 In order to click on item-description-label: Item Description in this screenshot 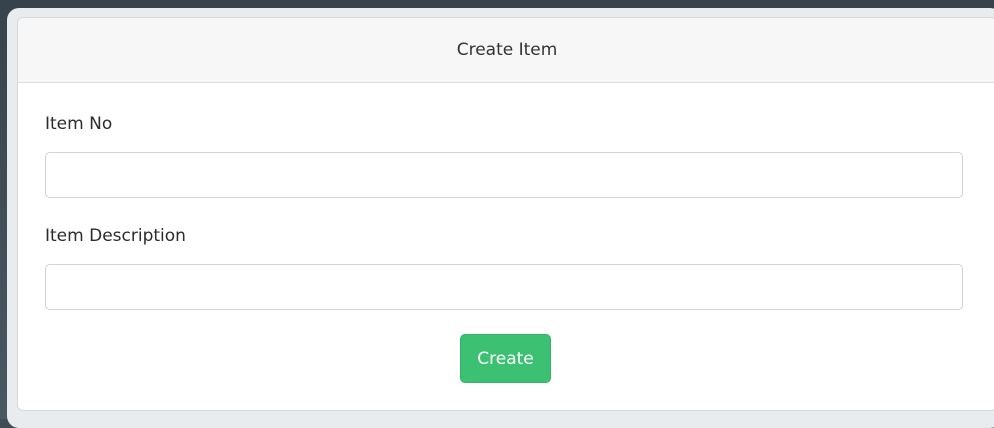, I will do `click(115, 236)`.